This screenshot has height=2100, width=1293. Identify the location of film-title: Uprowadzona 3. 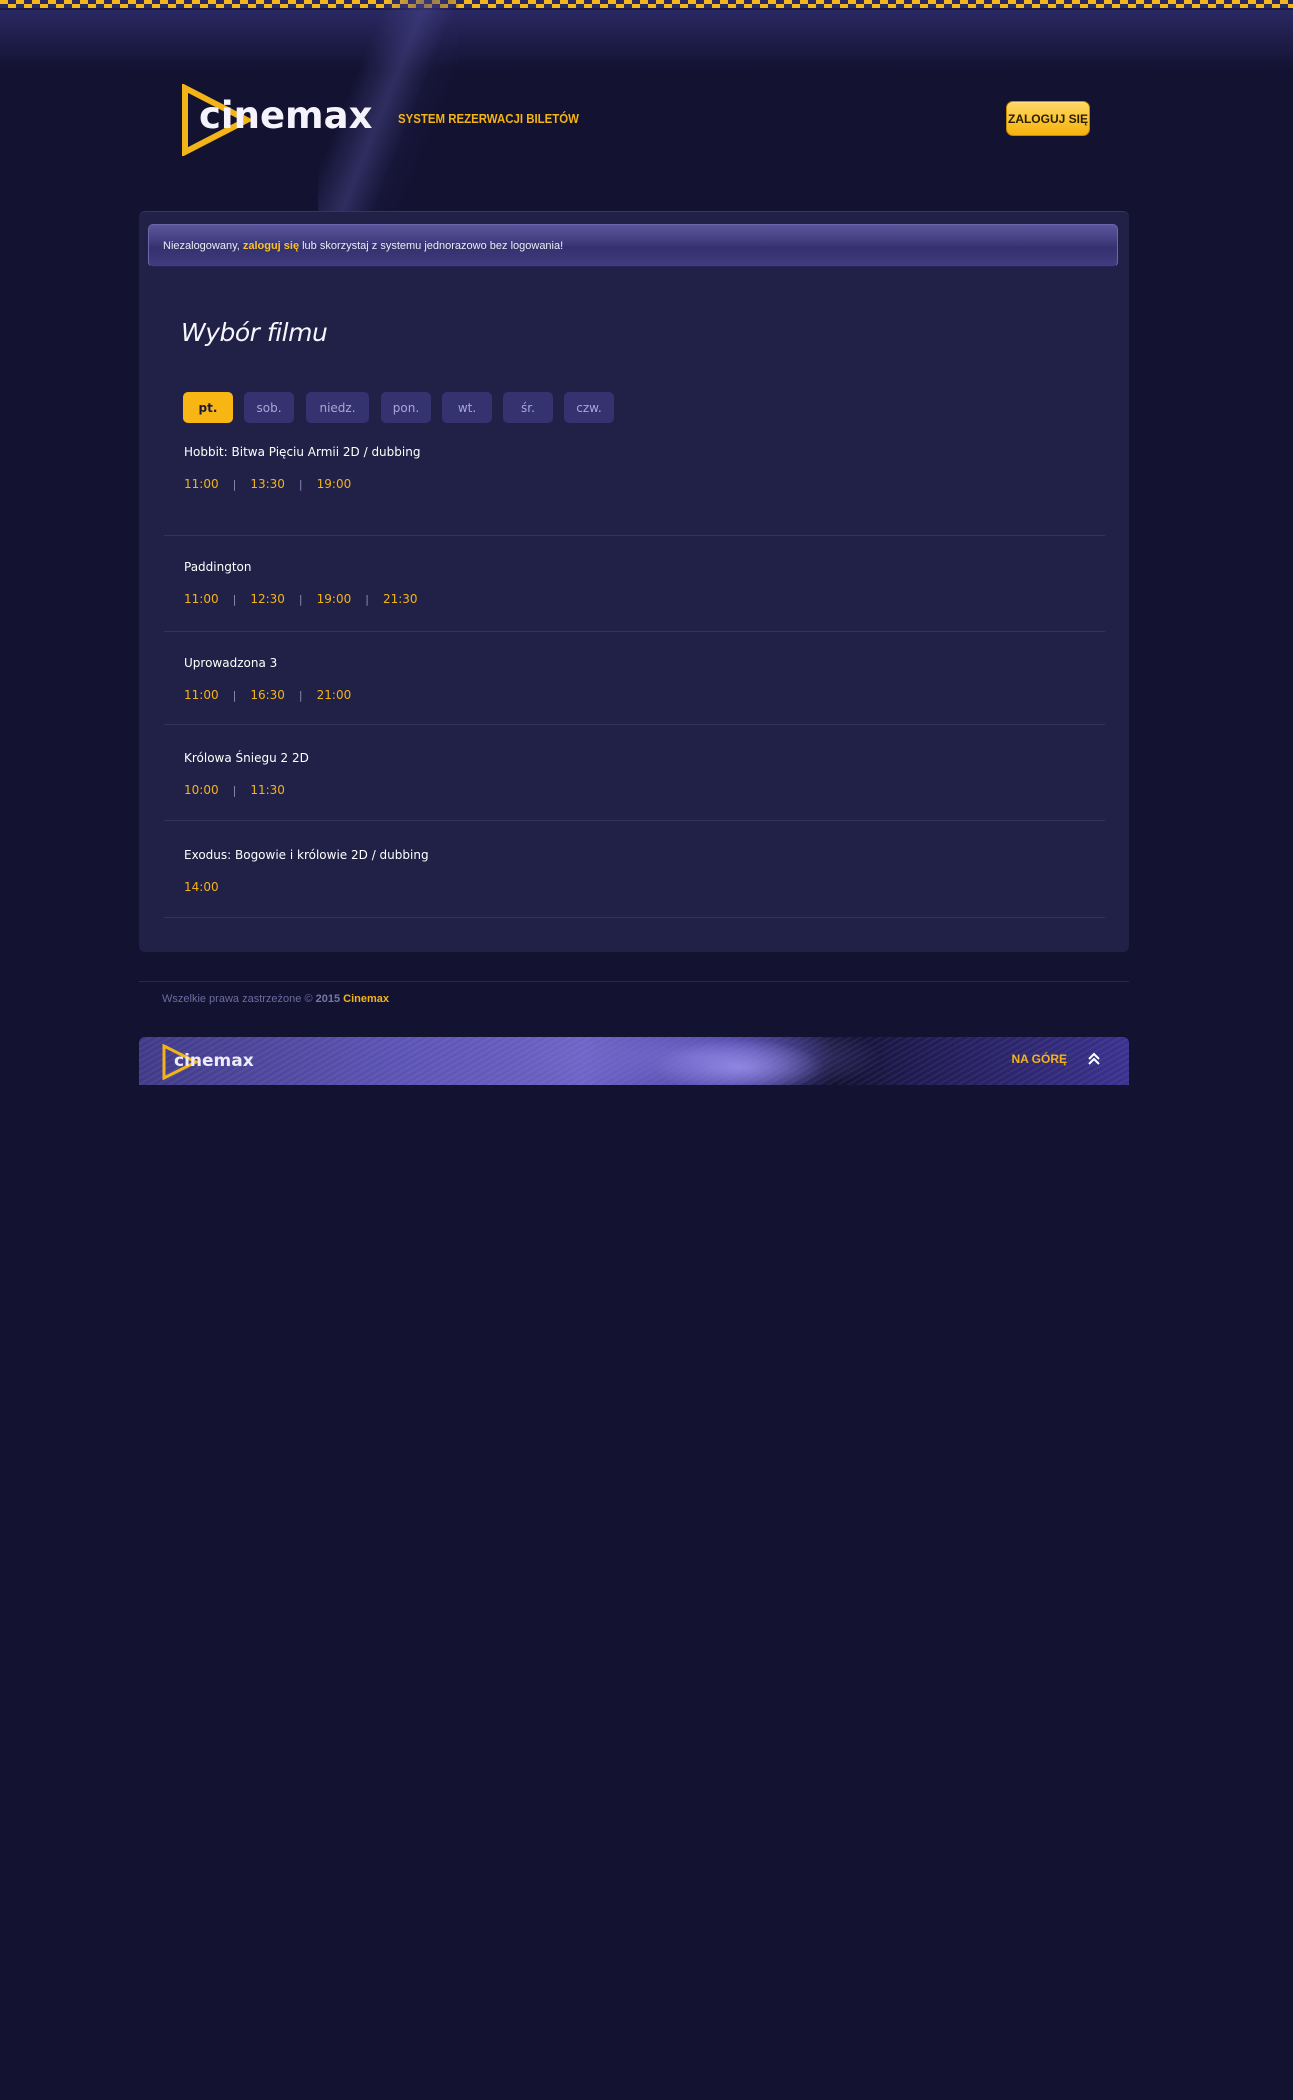
(230, 663).